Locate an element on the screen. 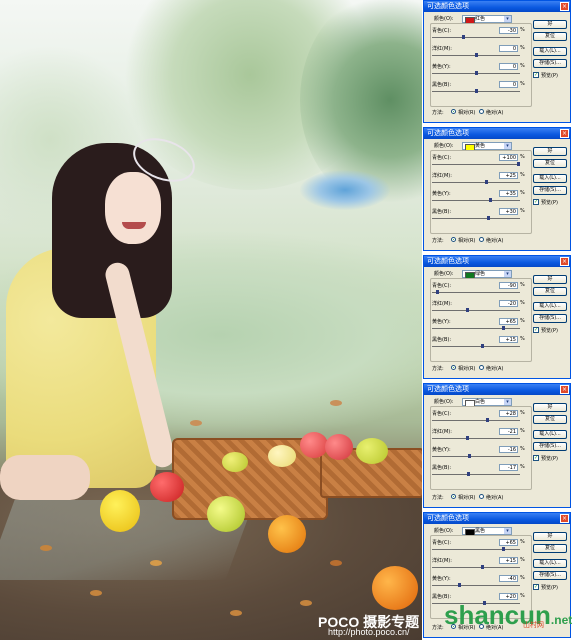 Image resolution: width=572 pixels, height=640 pixels. cyan-value-field: +65 is located at coordinates (508, 542).